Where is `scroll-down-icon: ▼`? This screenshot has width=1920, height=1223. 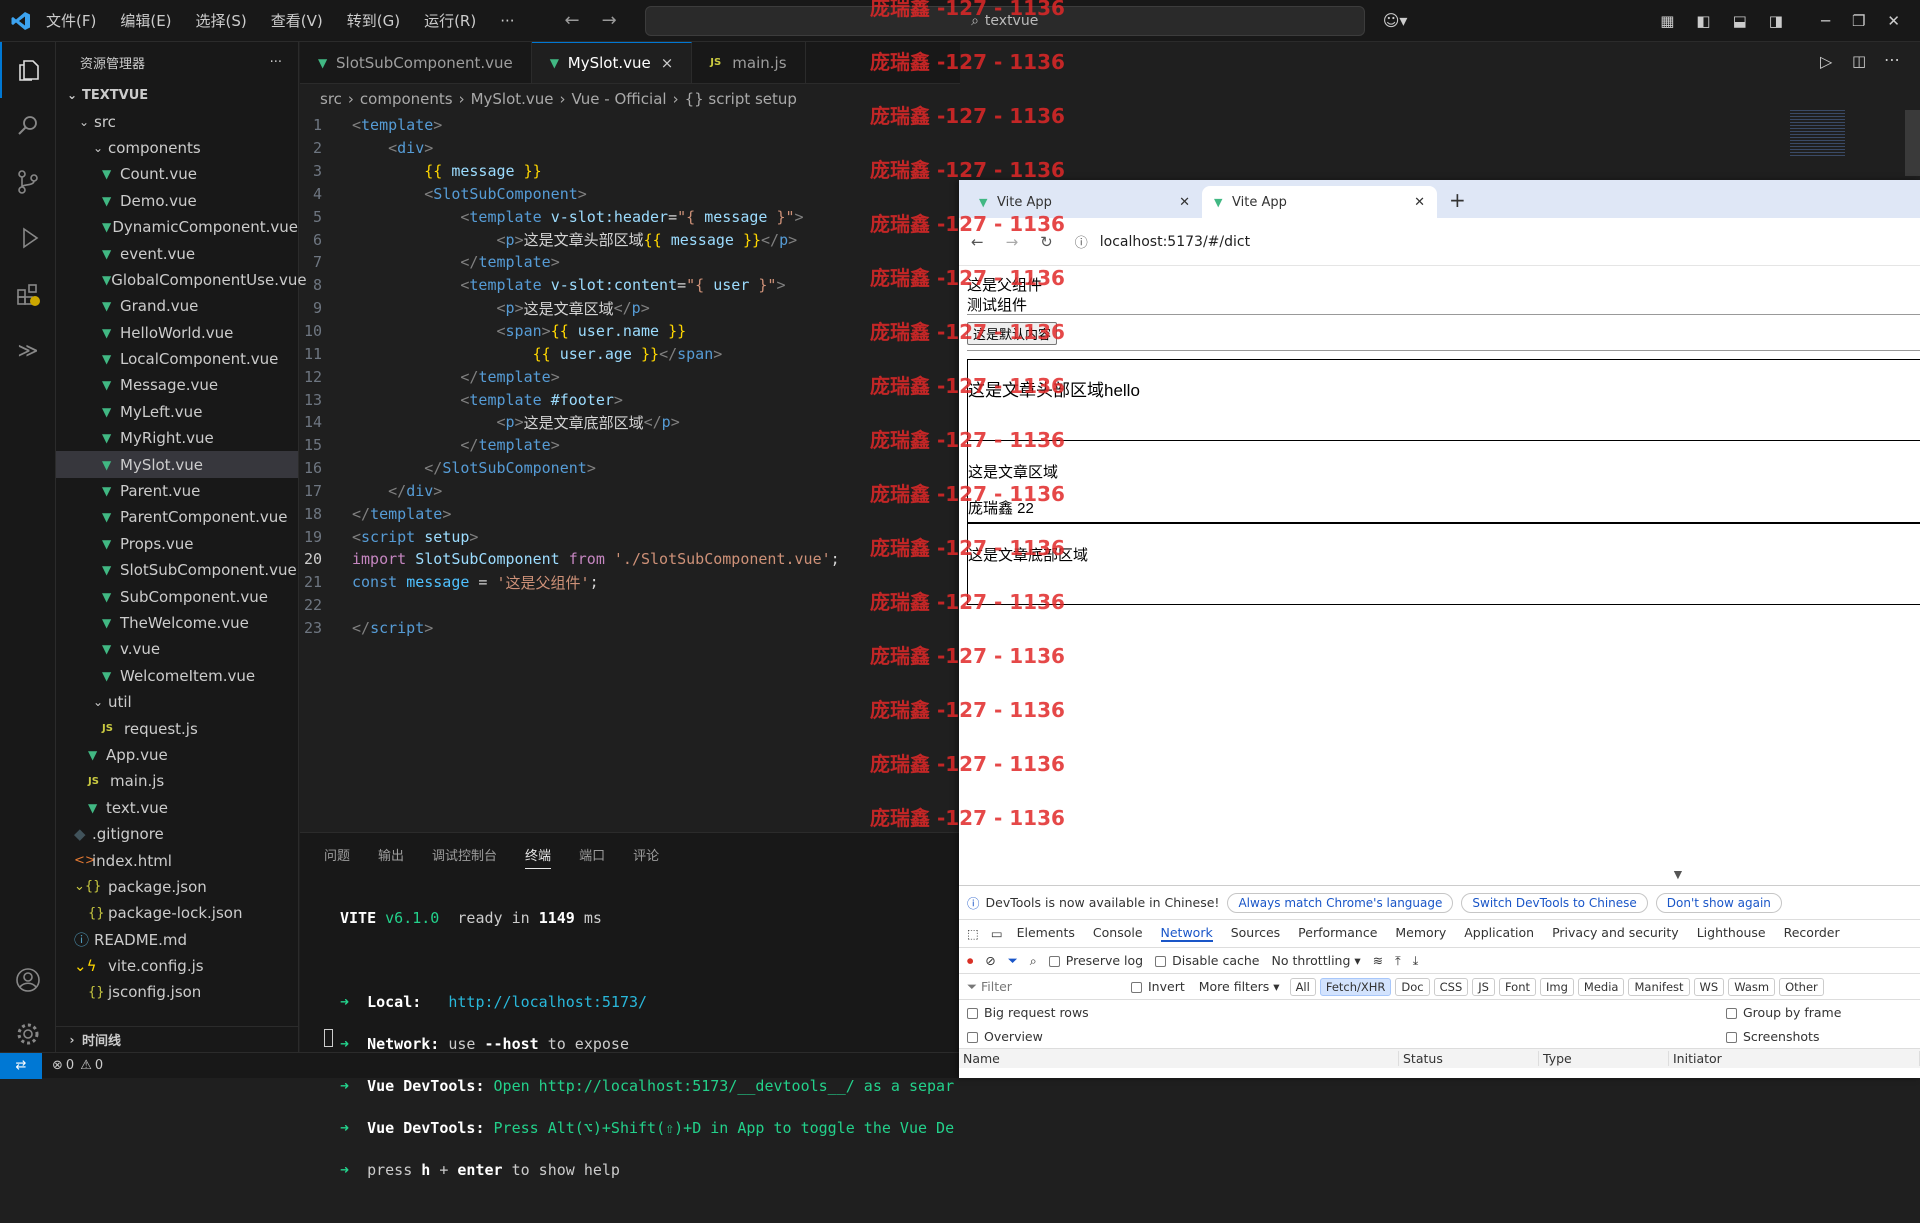
scroll-down-icon: ▼ is located at coordinates (1678, 874).